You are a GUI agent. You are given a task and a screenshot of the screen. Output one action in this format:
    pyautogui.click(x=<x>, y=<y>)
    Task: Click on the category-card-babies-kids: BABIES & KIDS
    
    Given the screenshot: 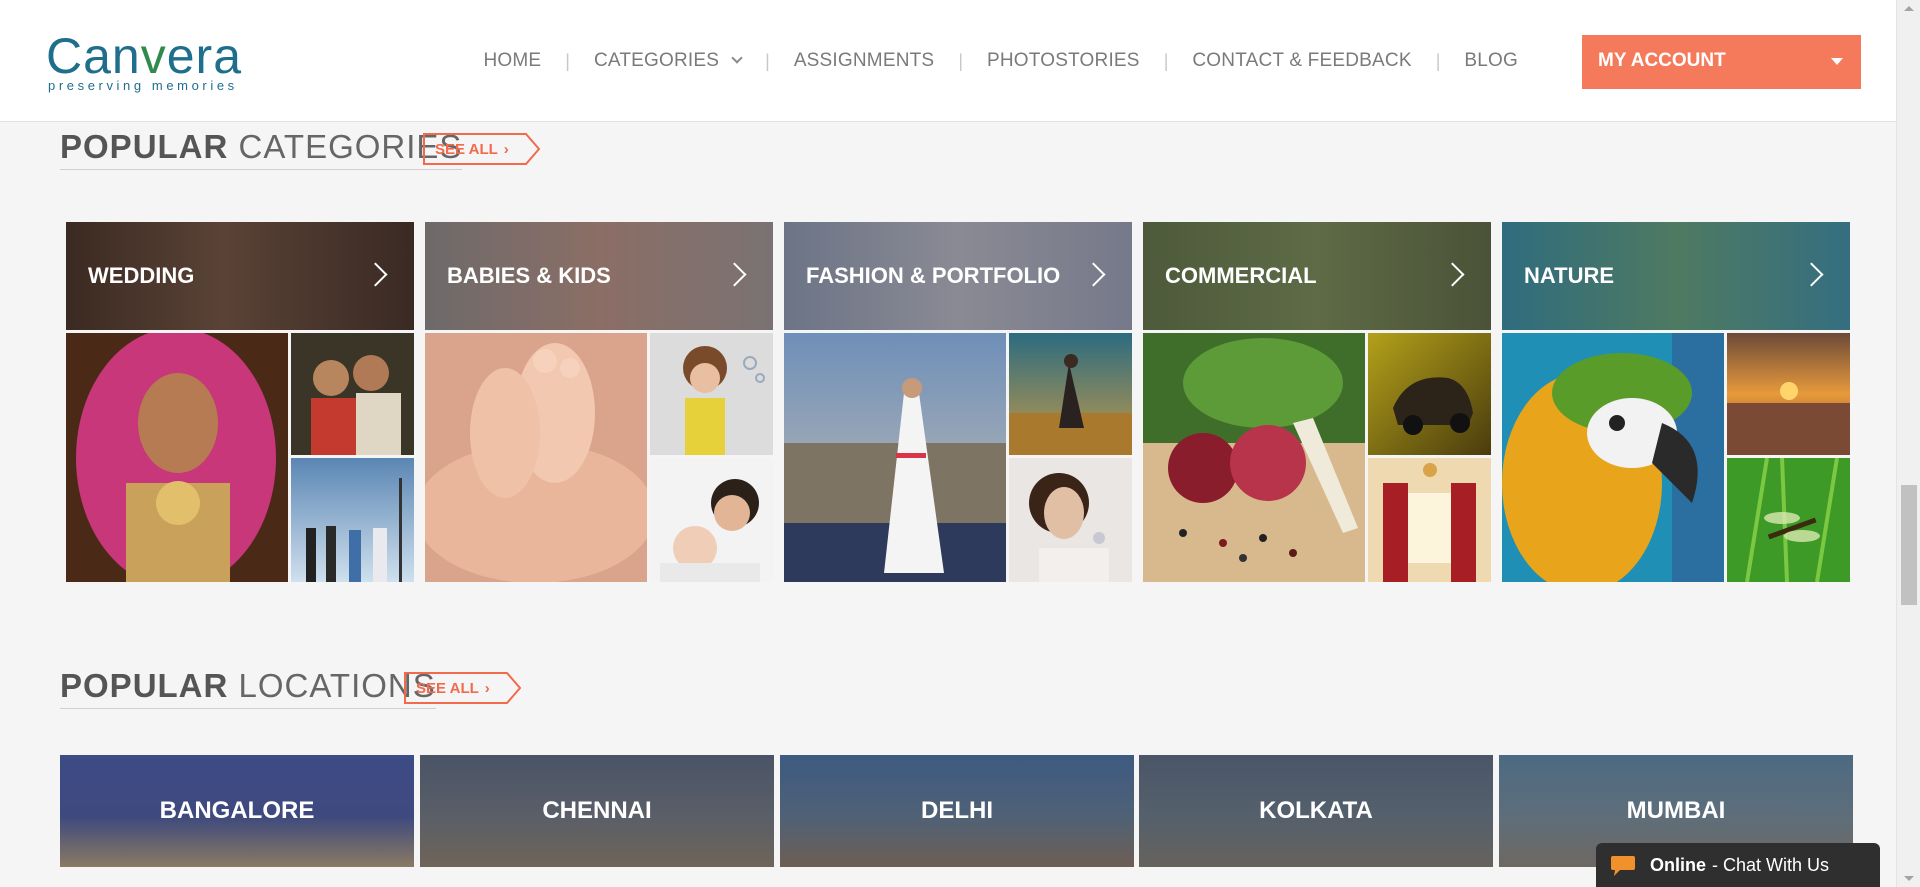 What is the action you would take?
    pyautogui.click(x=599, y=402)
    